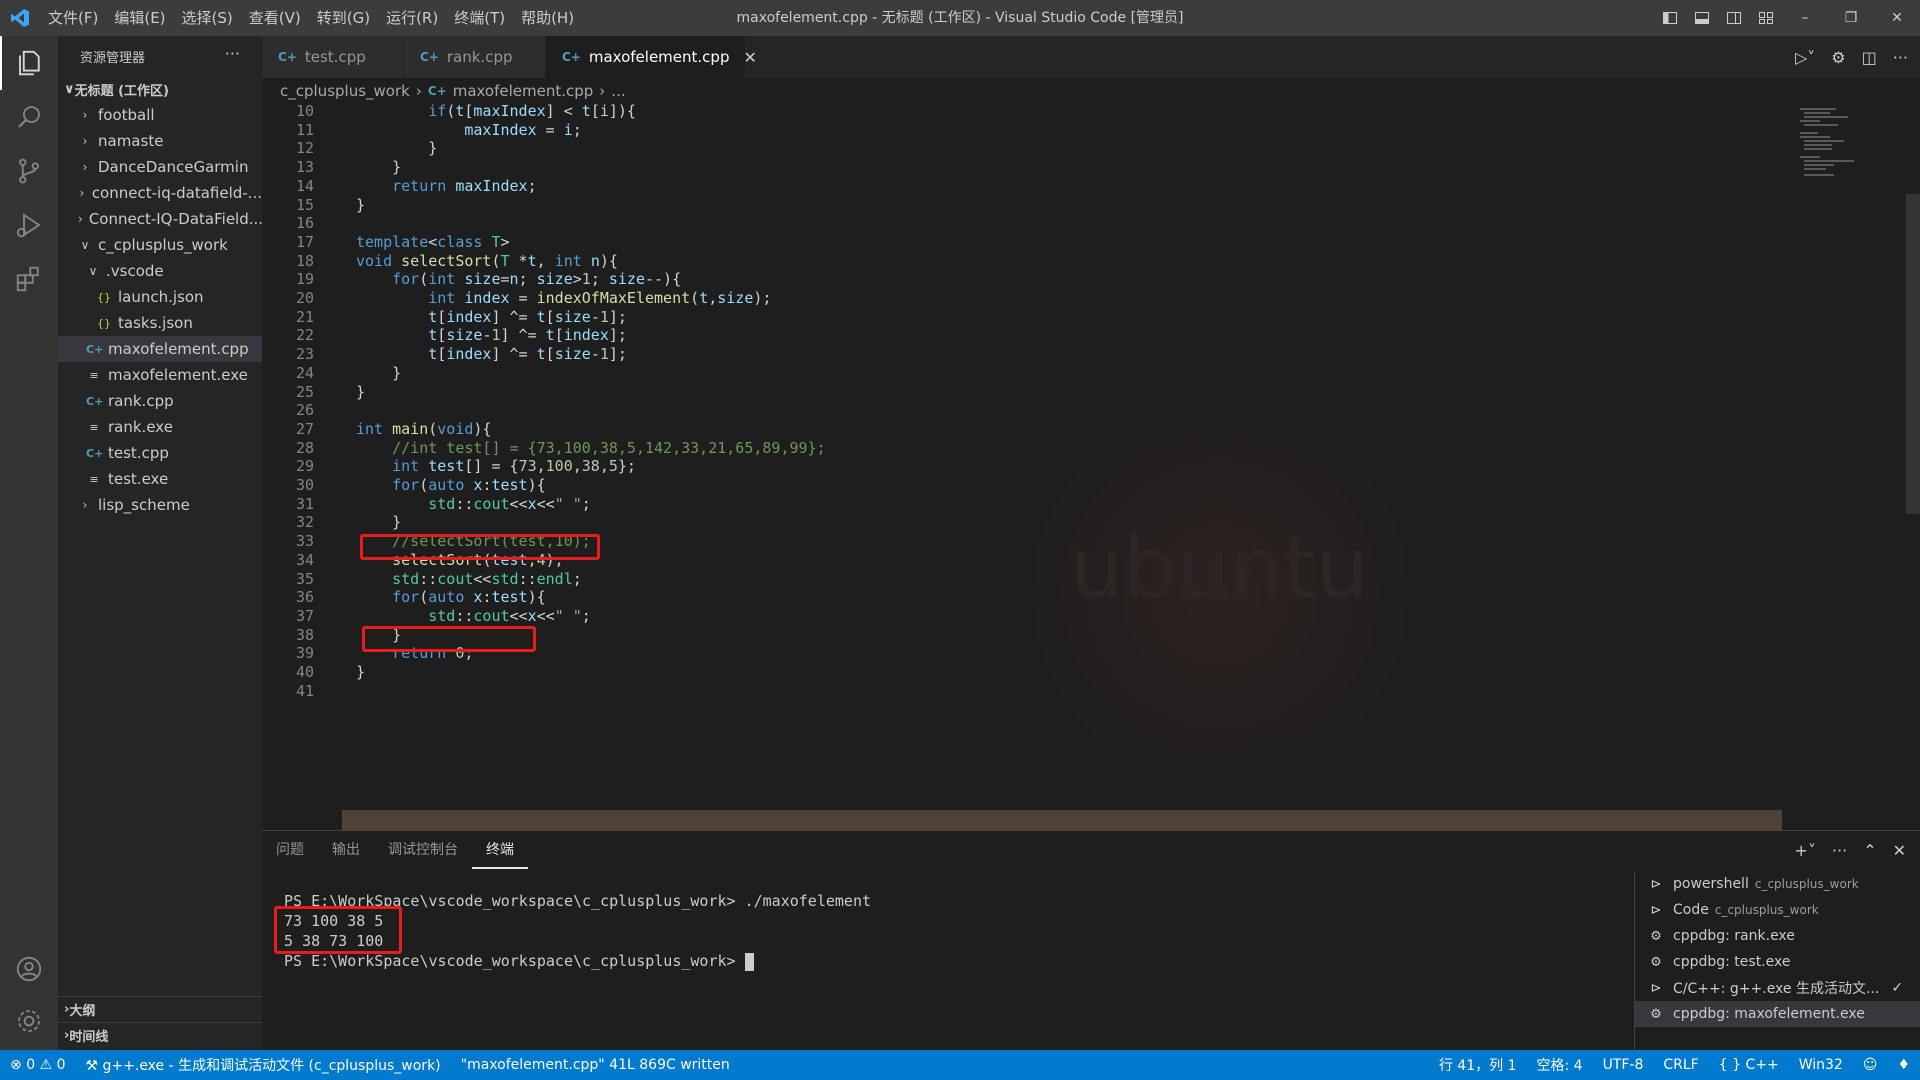 The height and width of the screenshot is (1080, 1920). What do you see at coordinates (1851, 18) in the screenshot?
I see `restore-icon: ❐` at bounding box center [1851, 18].